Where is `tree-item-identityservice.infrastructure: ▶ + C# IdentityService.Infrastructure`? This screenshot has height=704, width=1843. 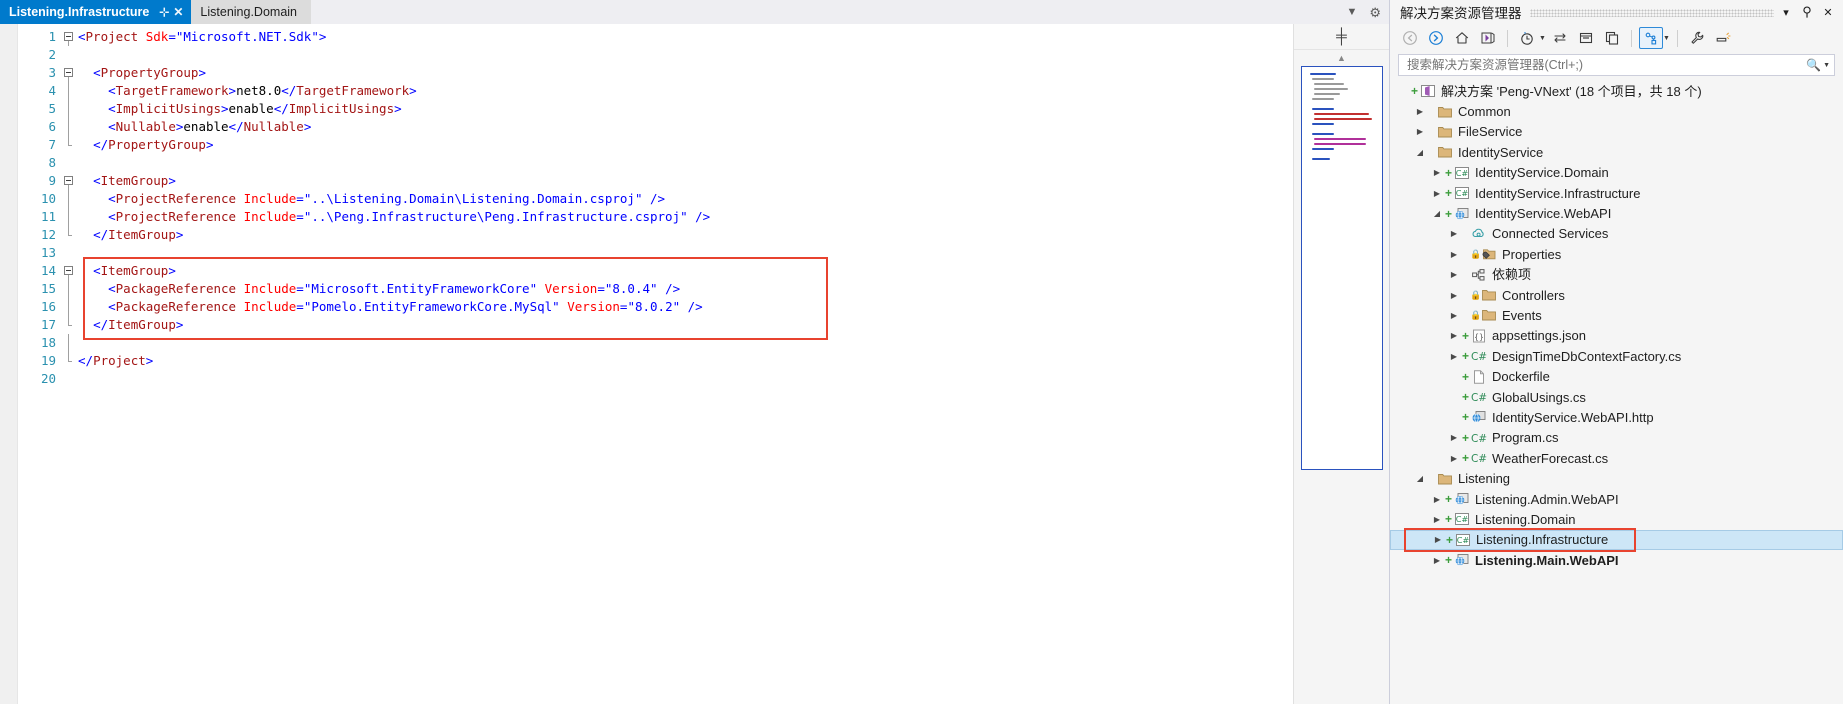
tree-item-identityservice.infrastructure: ▶ + C# IdentityService.Infrastructure is located at coordinates (1616, 193).